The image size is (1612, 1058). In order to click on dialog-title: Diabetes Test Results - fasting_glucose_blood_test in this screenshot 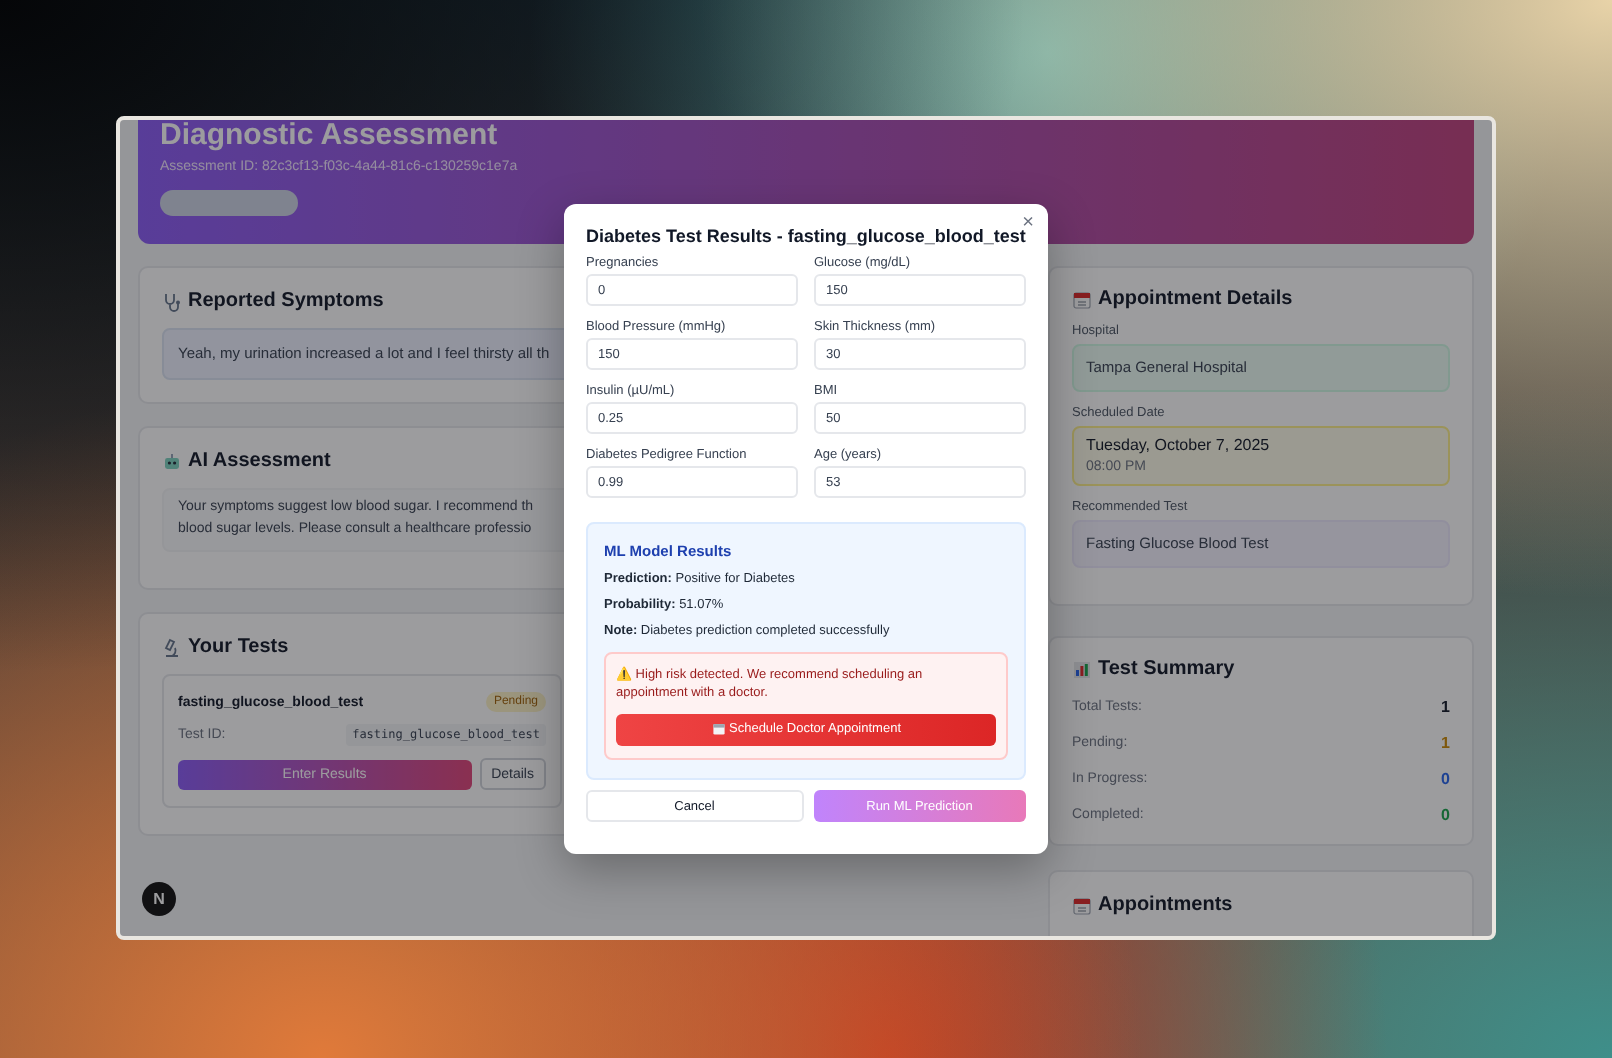, I will do `click(806, 236)`.